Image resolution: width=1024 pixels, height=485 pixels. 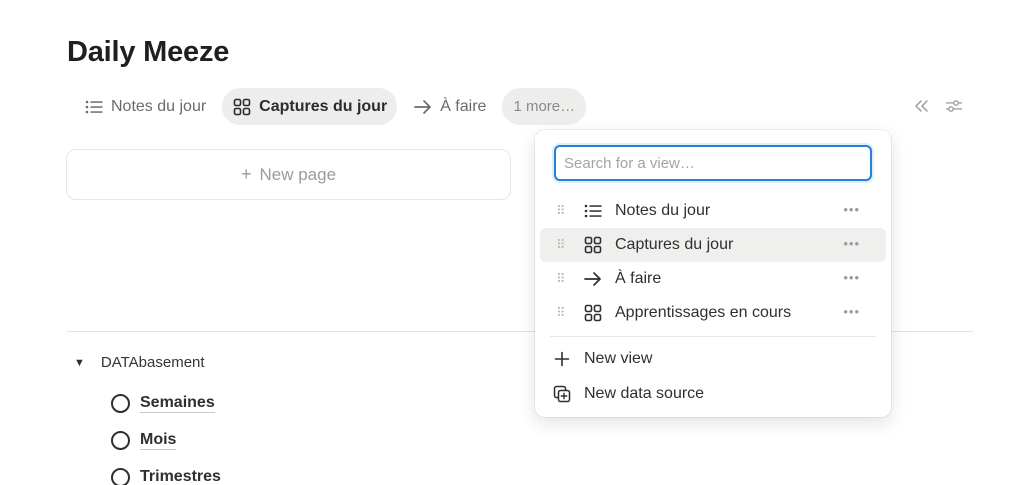 I want to click on new-data-source-button: New data source, so click(x=628, y=394).